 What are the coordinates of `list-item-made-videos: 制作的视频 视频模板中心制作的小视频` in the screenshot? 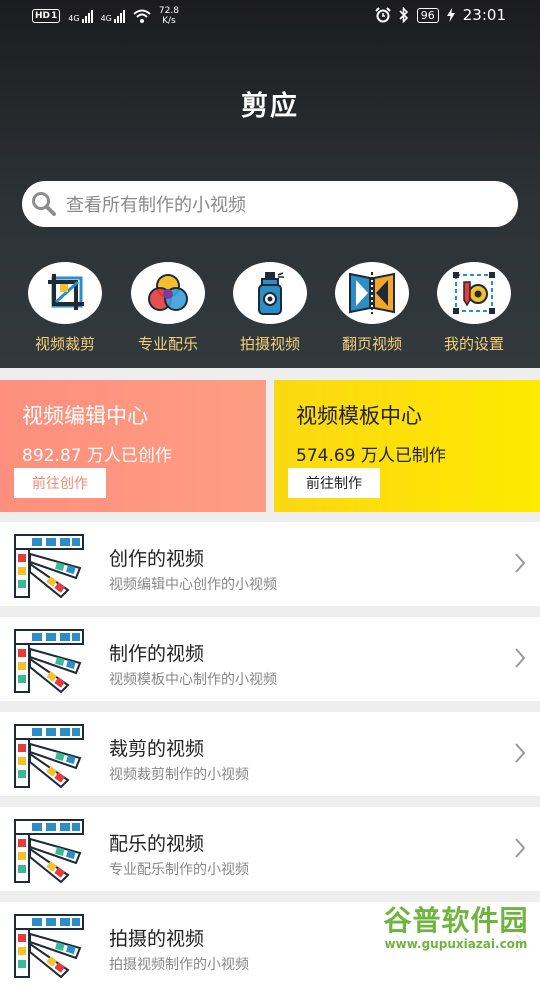 It's located at (270, 659).